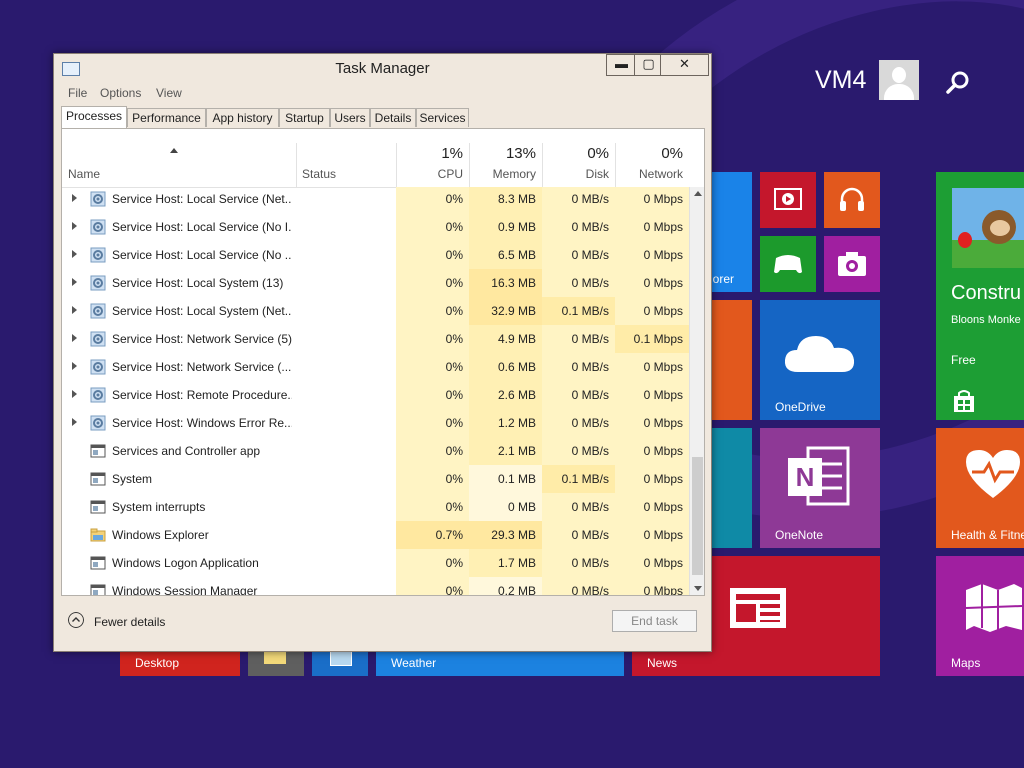 This screenshot has width=1024, height=768. I want to click on scroll-down-icon, so click(698, 588).